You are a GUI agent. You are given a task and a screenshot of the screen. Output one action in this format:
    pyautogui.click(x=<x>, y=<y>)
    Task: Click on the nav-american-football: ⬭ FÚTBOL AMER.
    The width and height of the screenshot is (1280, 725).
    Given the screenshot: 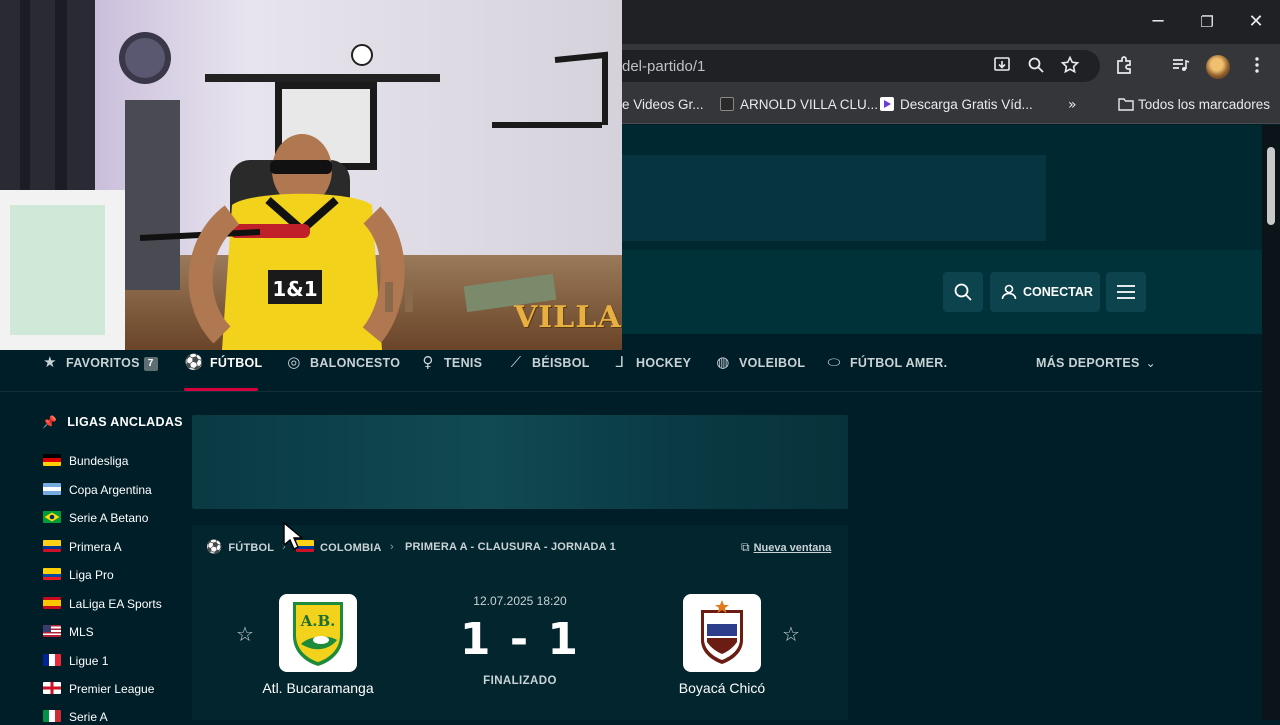 What is the action you would take?
    pyautogui.click(x=885, y=363)
    